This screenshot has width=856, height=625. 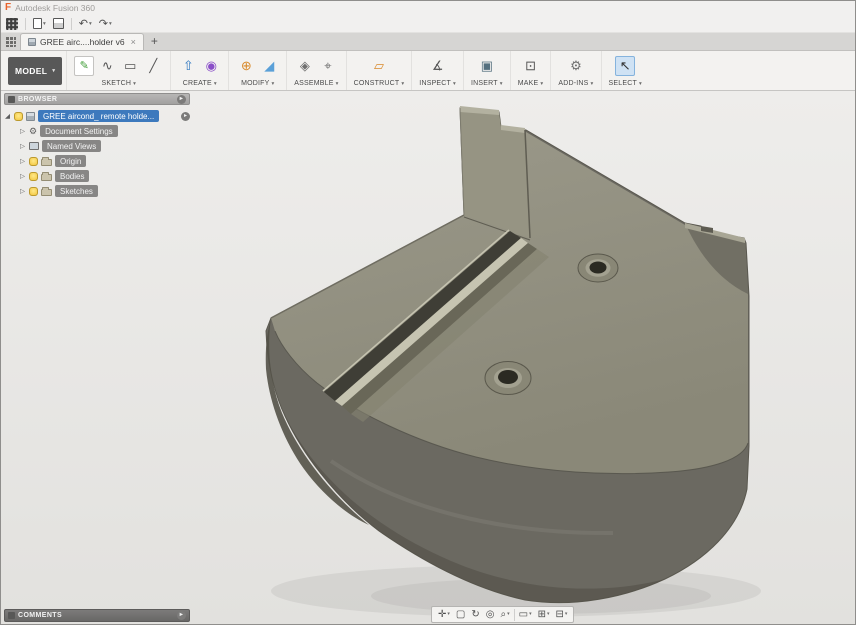 What do you see at coordinates (269, 66) in the screenshot?
I see `fillet-icon: ◢` at bounding box center [269, 66].